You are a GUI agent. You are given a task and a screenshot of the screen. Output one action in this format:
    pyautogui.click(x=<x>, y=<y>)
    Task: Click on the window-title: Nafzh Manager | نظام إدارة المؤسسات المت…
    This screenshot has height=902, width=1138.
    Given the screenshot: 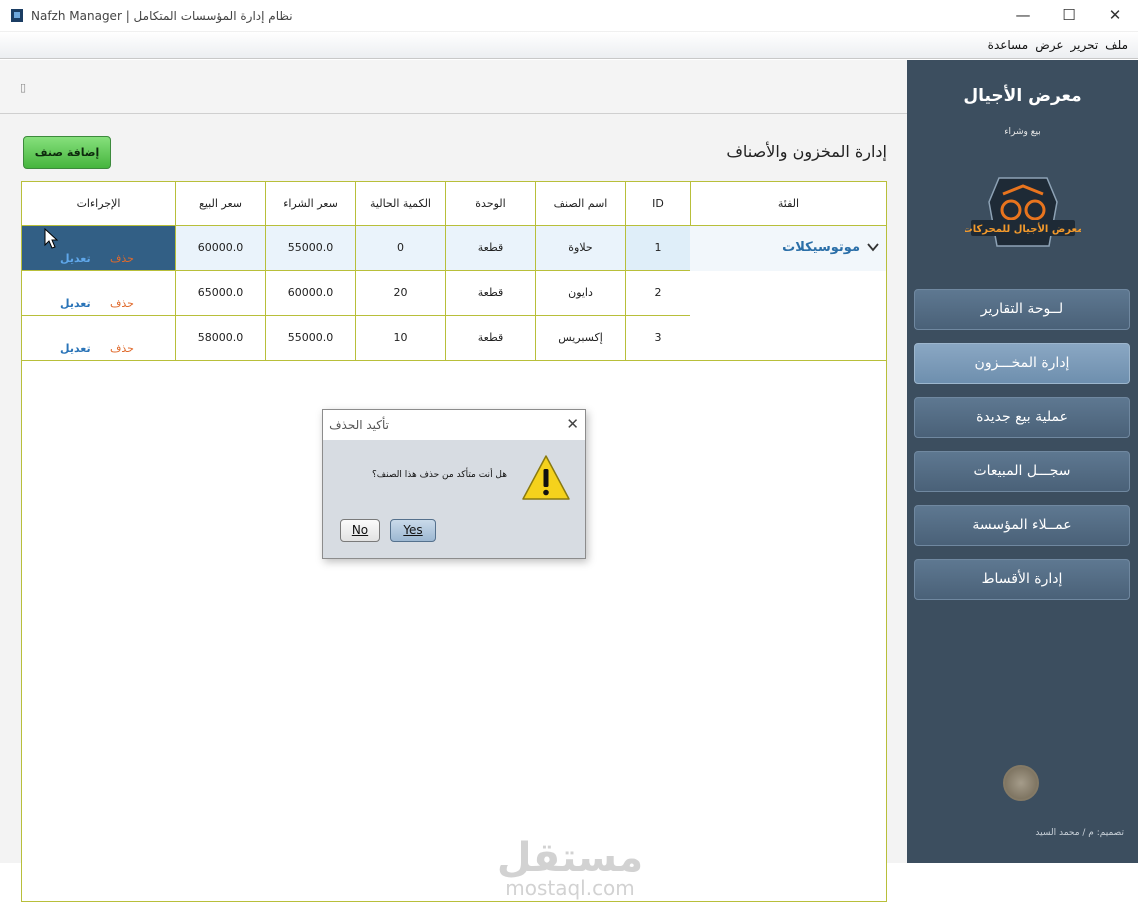 What is the action you would take?
    pyautogui.click(x=162, y=16)
    